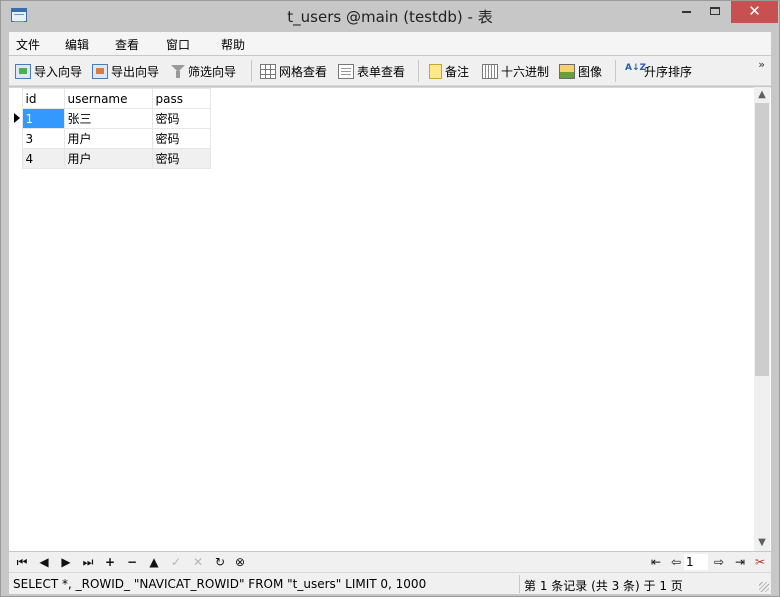  I want to click on image-label: 图像, so click(590, 71).